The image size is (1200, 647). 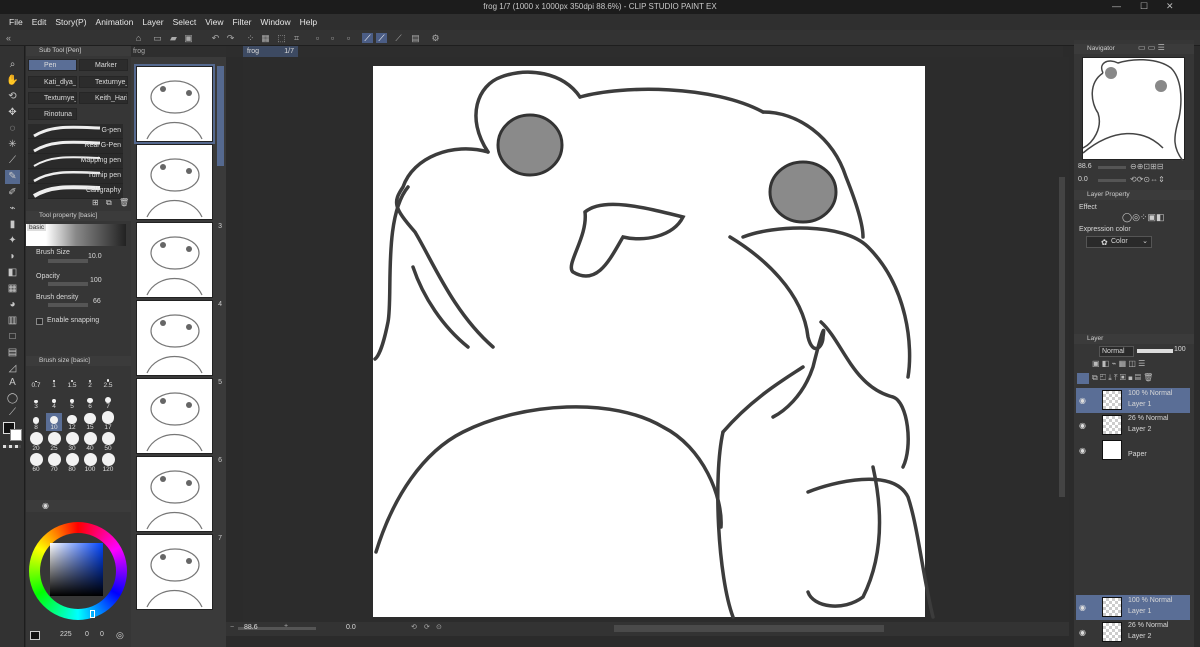 I want to click on brush-size-option: 0.7, so click(x=36, y=380).